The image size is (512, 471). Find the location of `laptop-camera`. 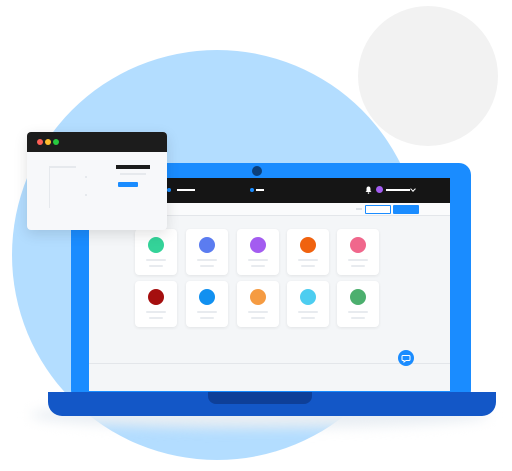

laptop-camera is located at coordinates (257, 171).